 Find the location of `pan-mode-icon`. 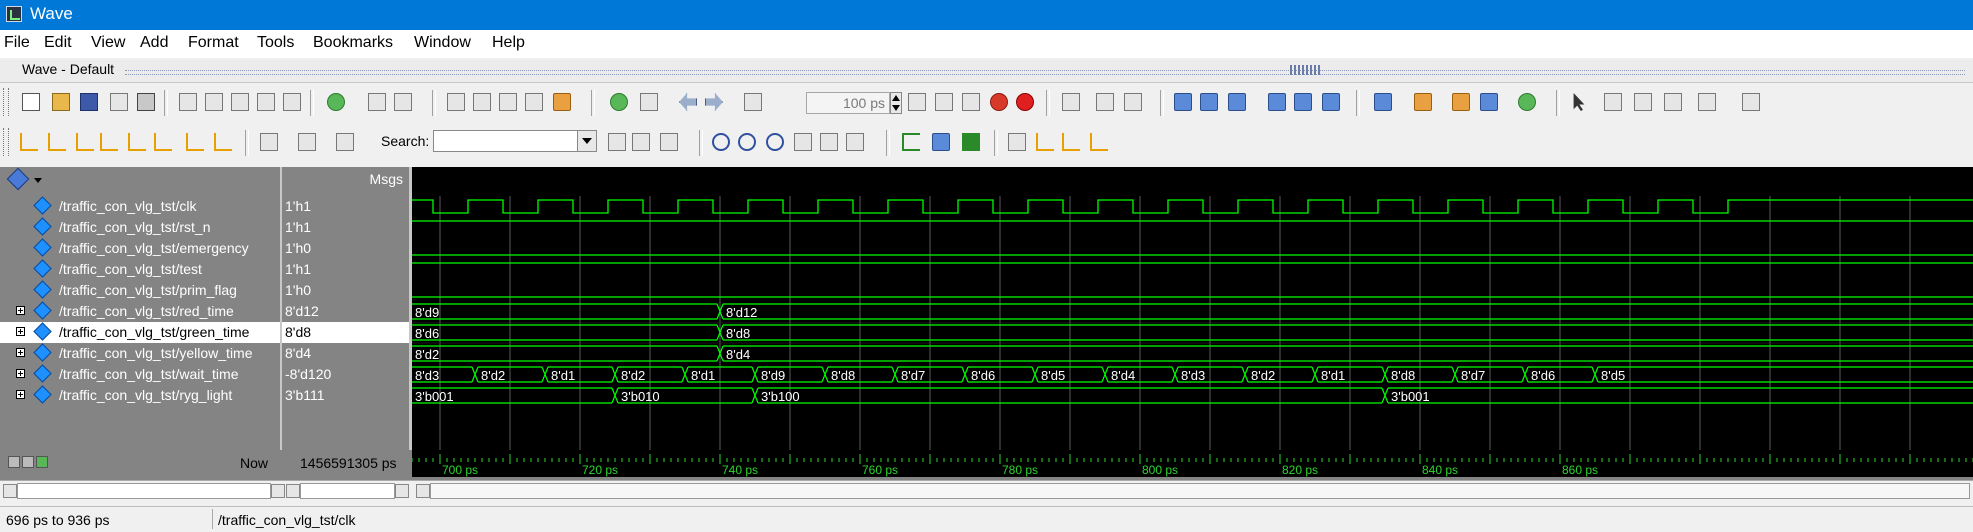

pan-mode-icon is located at coordinates (1643, 102).